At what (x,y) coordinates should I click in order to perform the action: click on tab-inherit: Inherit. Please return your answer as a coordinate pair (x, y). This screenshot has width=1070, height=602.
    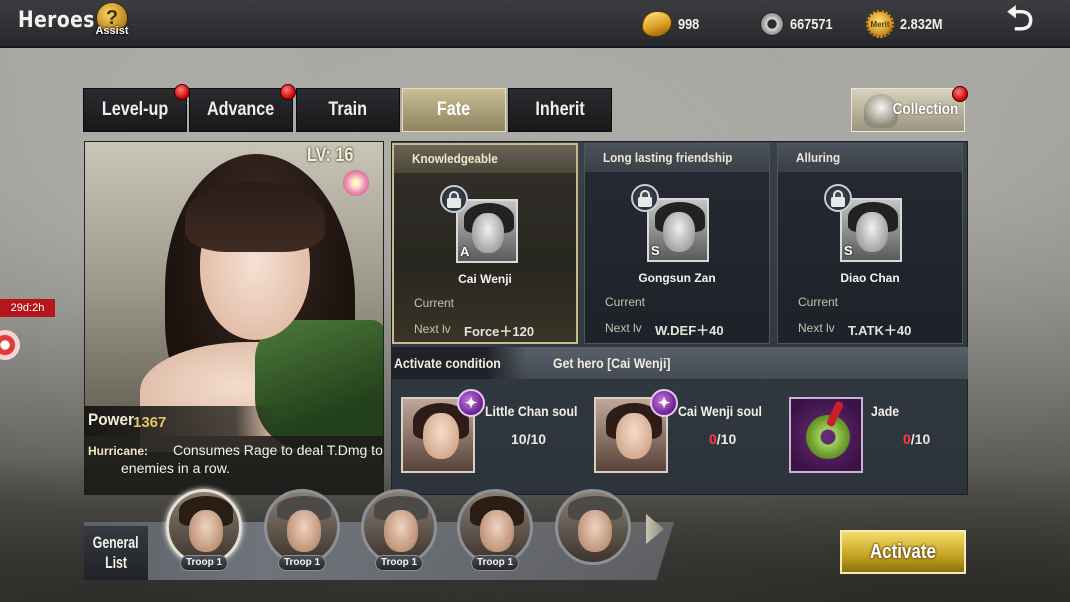
    Looking at the image, I should click on (560, 110).